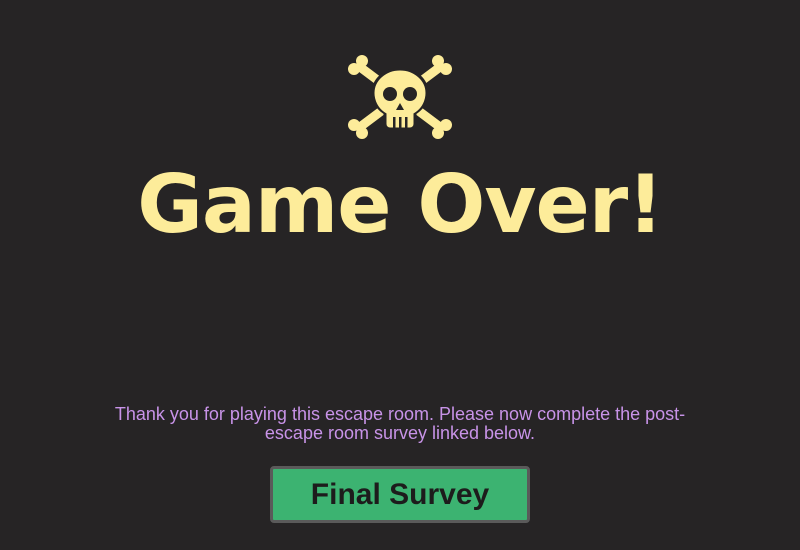 This screenshot has height=550, width=800. Describe the element at coordinates (400, 204) in the screenshot. I see `game-over-title: Game Over!` at that location.